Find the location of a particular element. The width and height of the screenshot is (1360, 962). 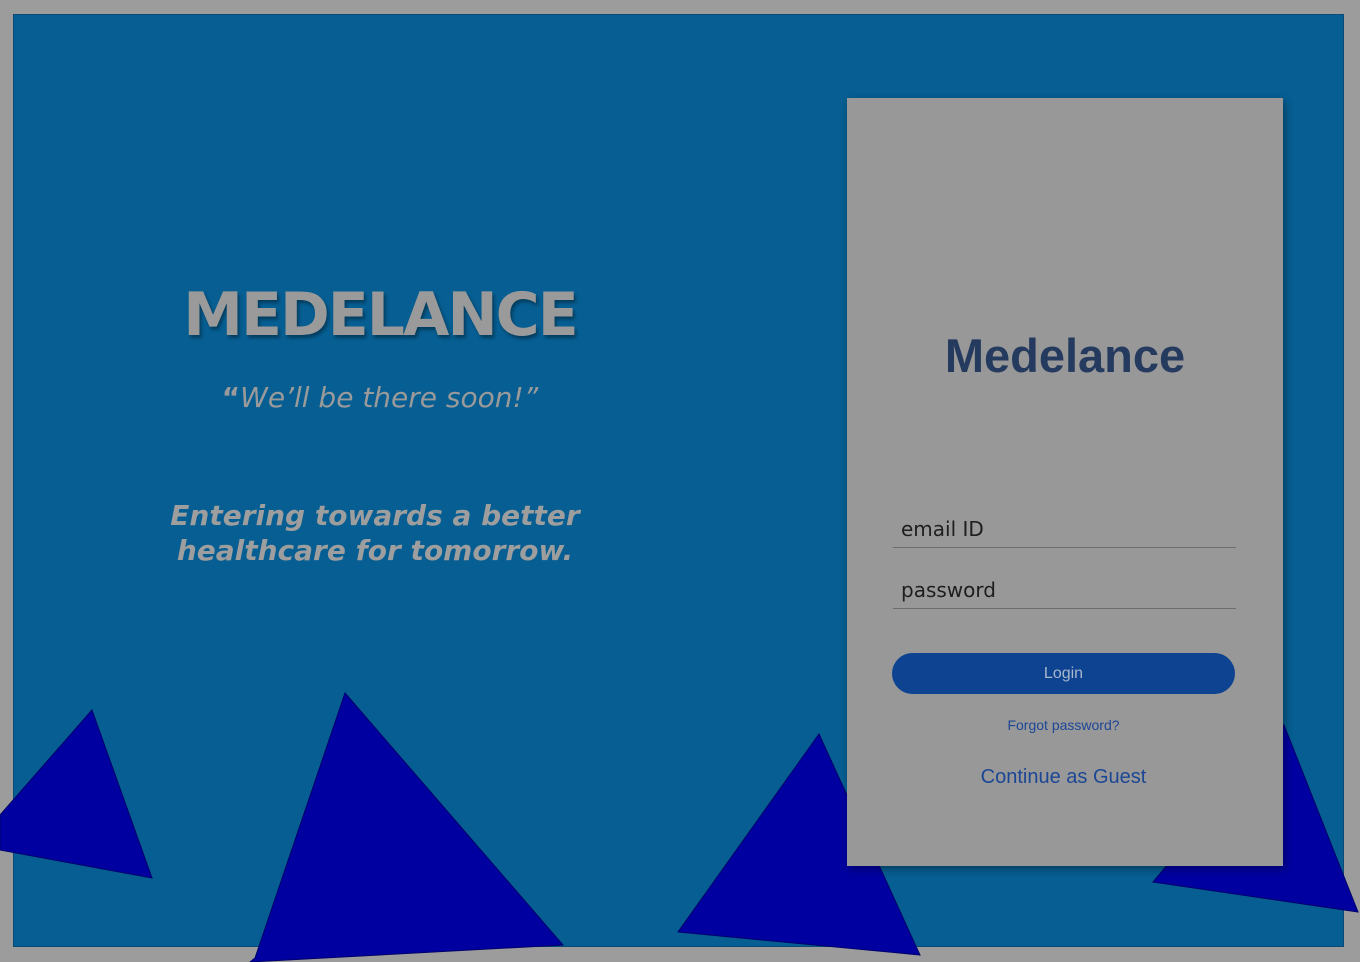

forgot-password-link: Forgot password? is located at coordinates (1063, 725).